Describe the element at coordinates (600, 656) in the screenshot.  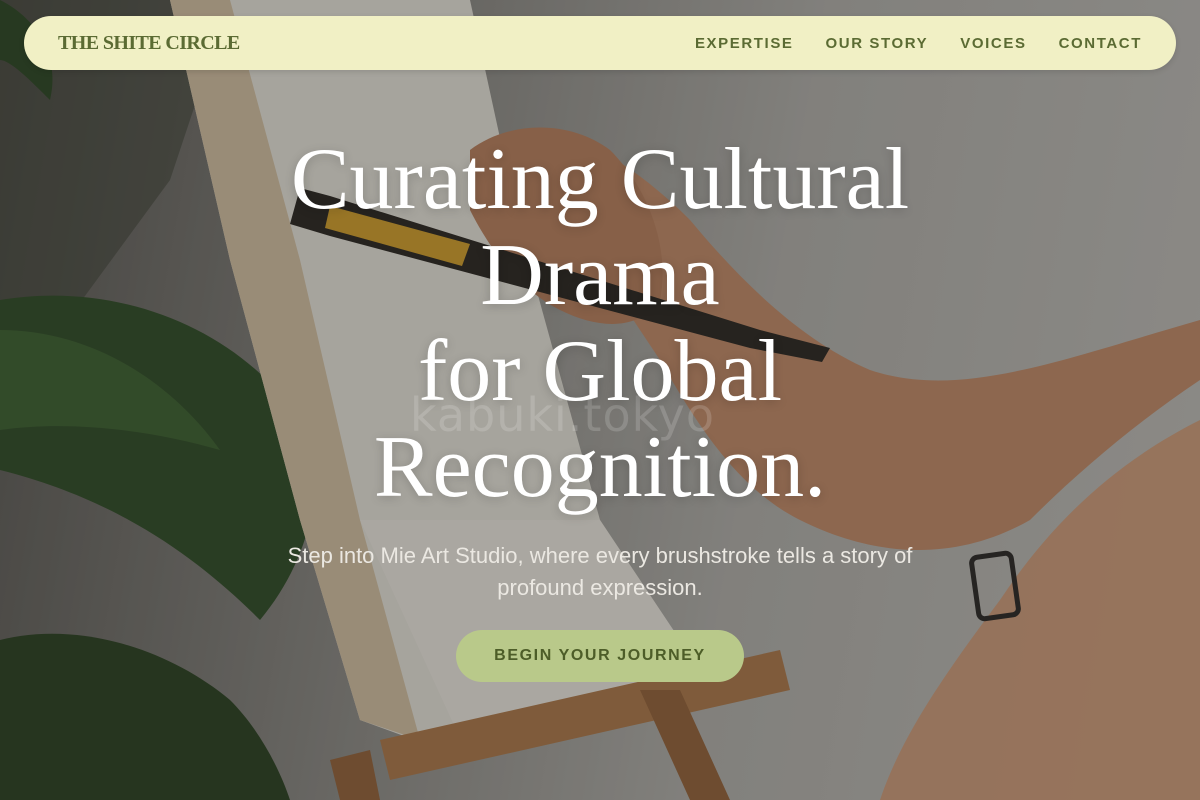
I see `begin-journey-button: BEGIN YOUR JOURNEY` at that location.